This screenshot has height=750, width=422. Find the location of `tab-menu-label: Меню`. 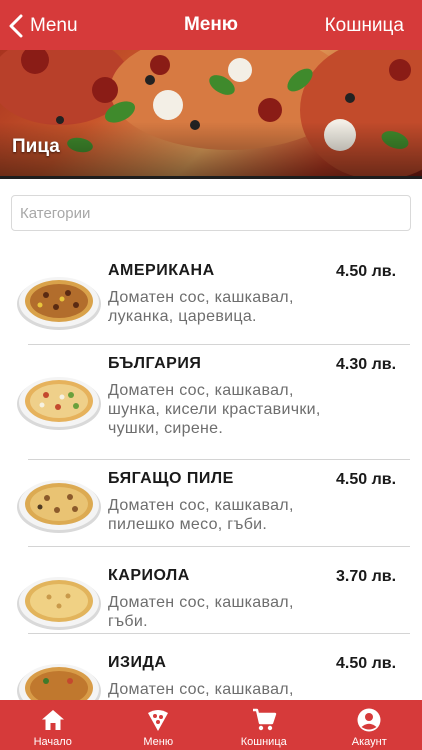

tab-menu-label: Меню is located at coordinates (158, 742).